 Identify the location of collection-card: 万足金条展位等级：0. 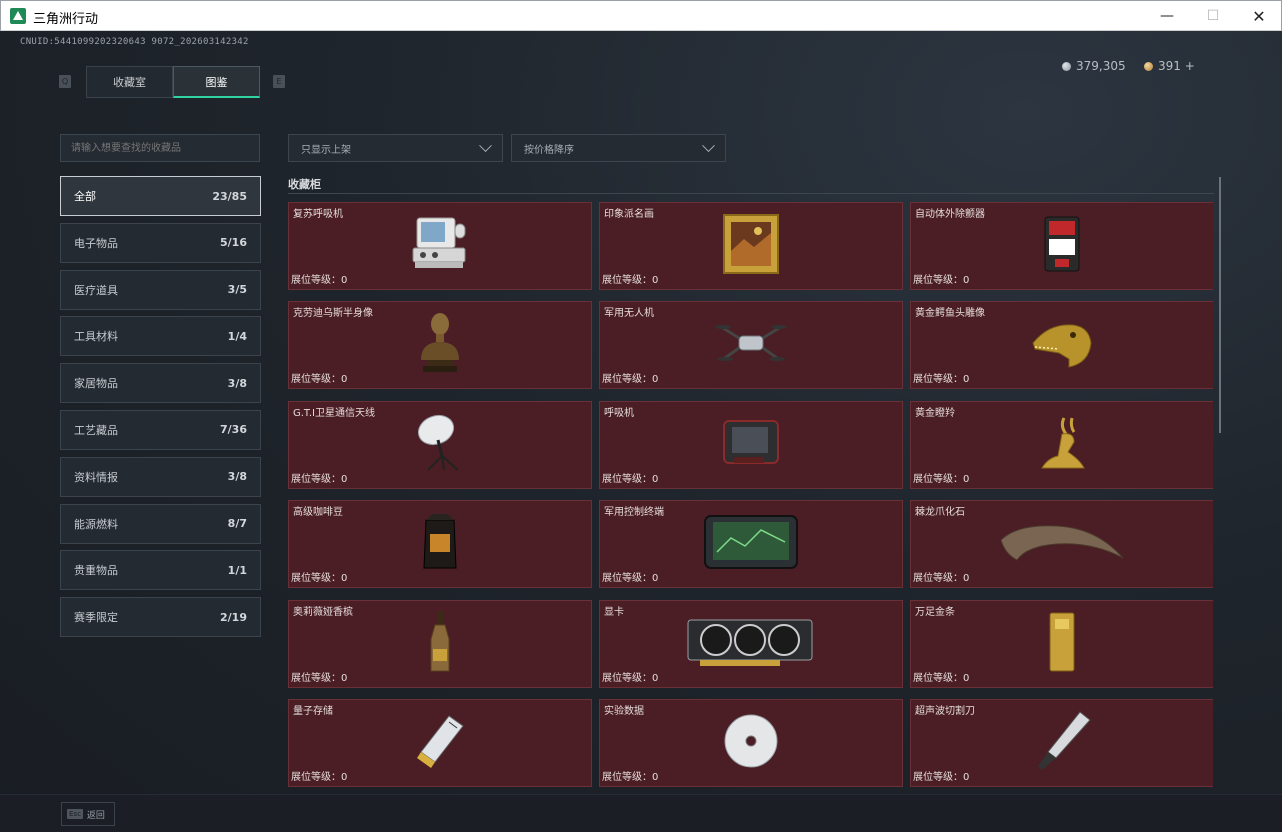
(1061, 643).